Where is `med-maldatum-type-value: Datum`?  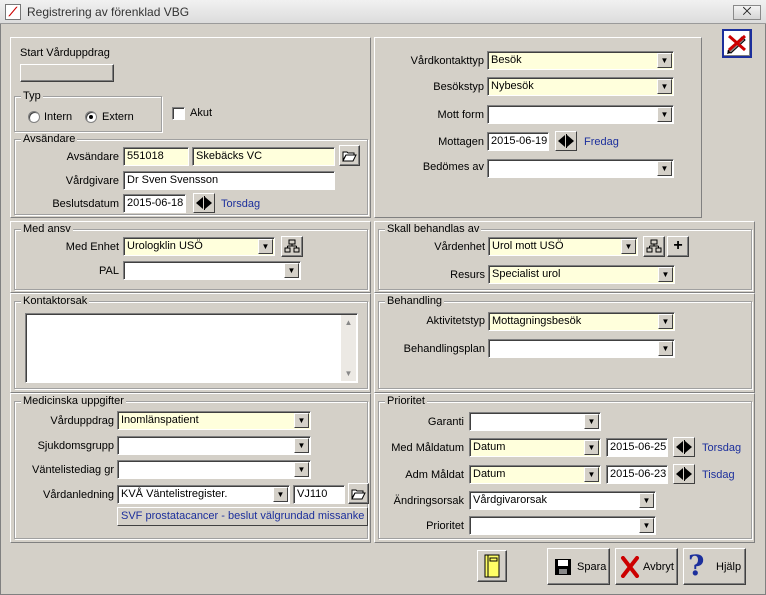 med-maldatum-type-value: Datum is located at coordinates (489, 447).